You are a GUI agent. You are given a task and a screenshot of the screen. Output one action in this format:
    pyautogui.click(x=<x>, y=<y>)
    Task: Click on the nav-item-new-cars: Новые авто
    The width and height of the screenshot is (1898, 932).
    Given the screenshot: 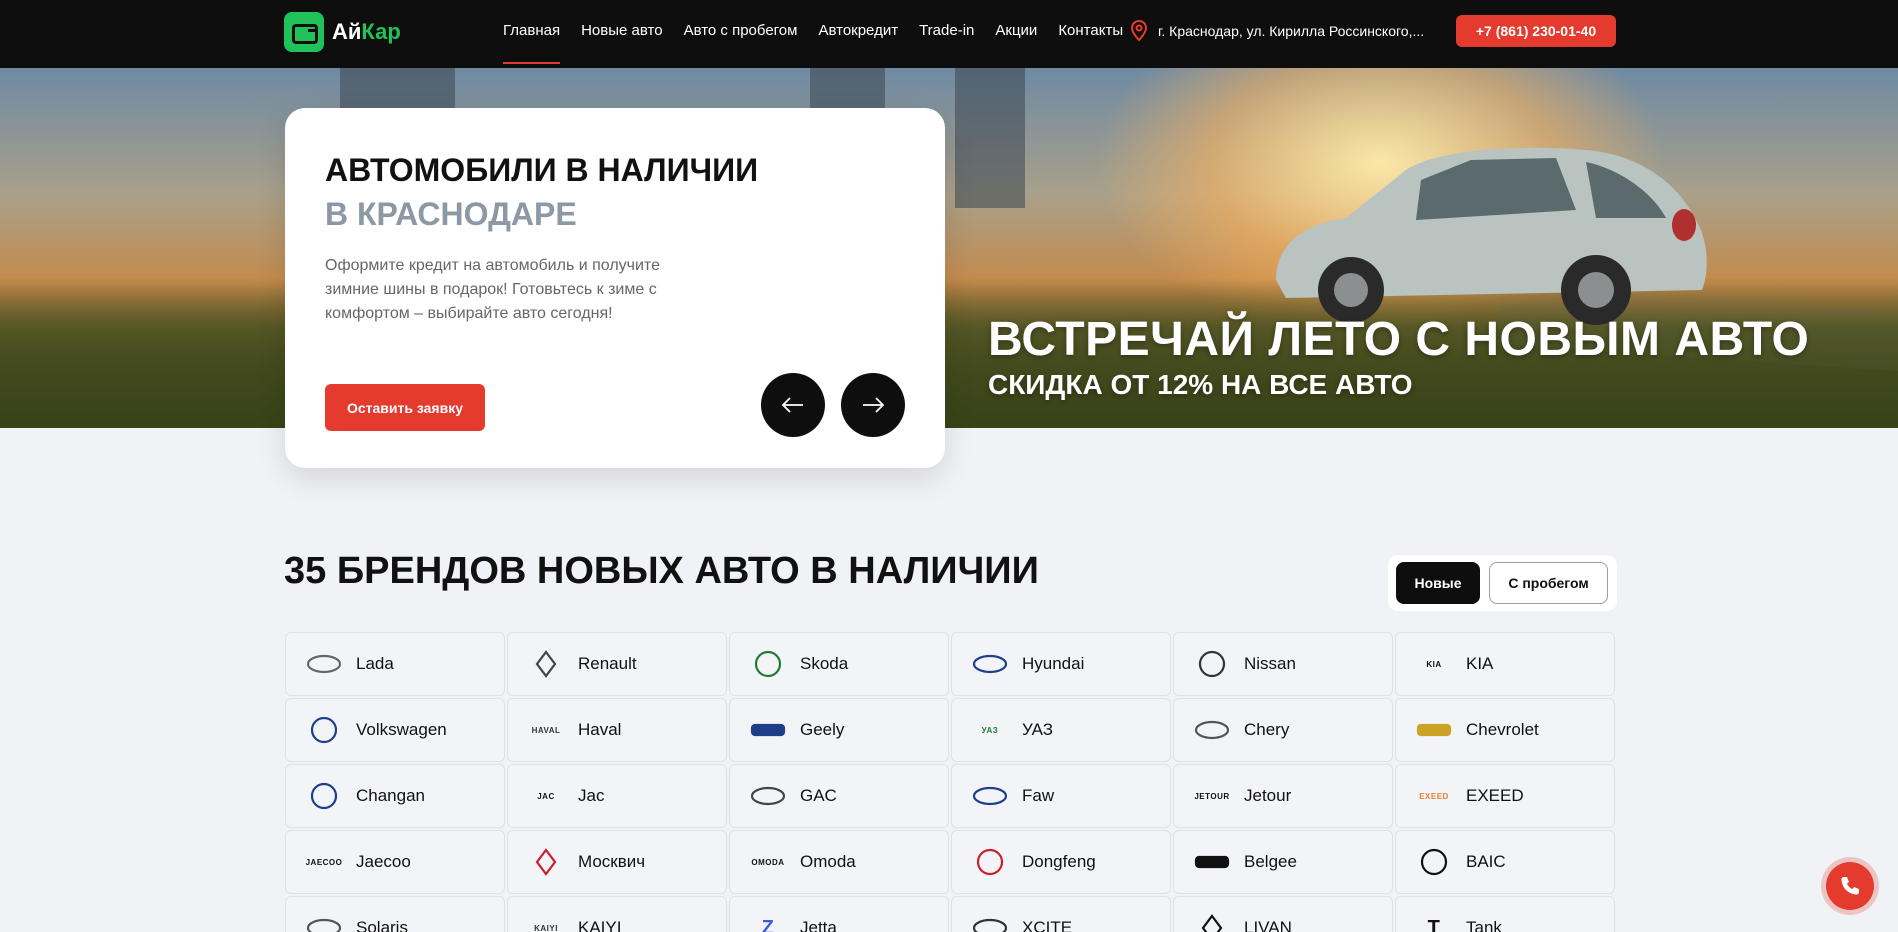 What is the action you would take?
    pyautogui.click(x=621, y=34)
    